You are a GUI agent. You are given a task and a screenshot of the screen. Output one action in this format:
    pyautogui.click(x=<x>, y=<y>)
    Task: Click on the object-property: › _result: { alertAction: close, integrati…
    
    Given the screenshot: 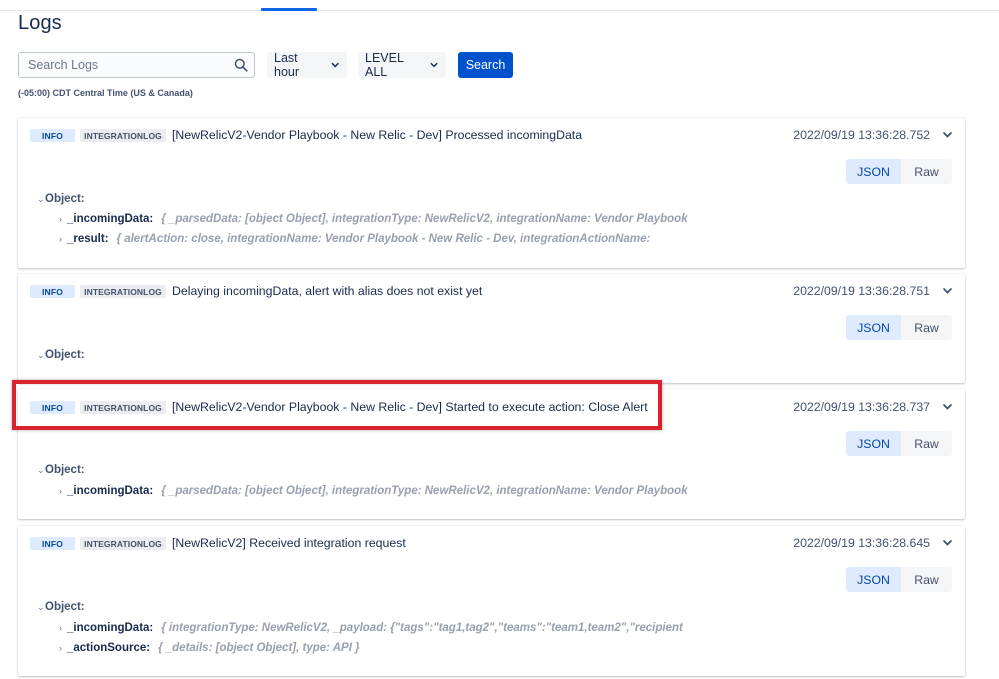 What is the action you would take?
    pyautogui.click(x=354, y=239)
    